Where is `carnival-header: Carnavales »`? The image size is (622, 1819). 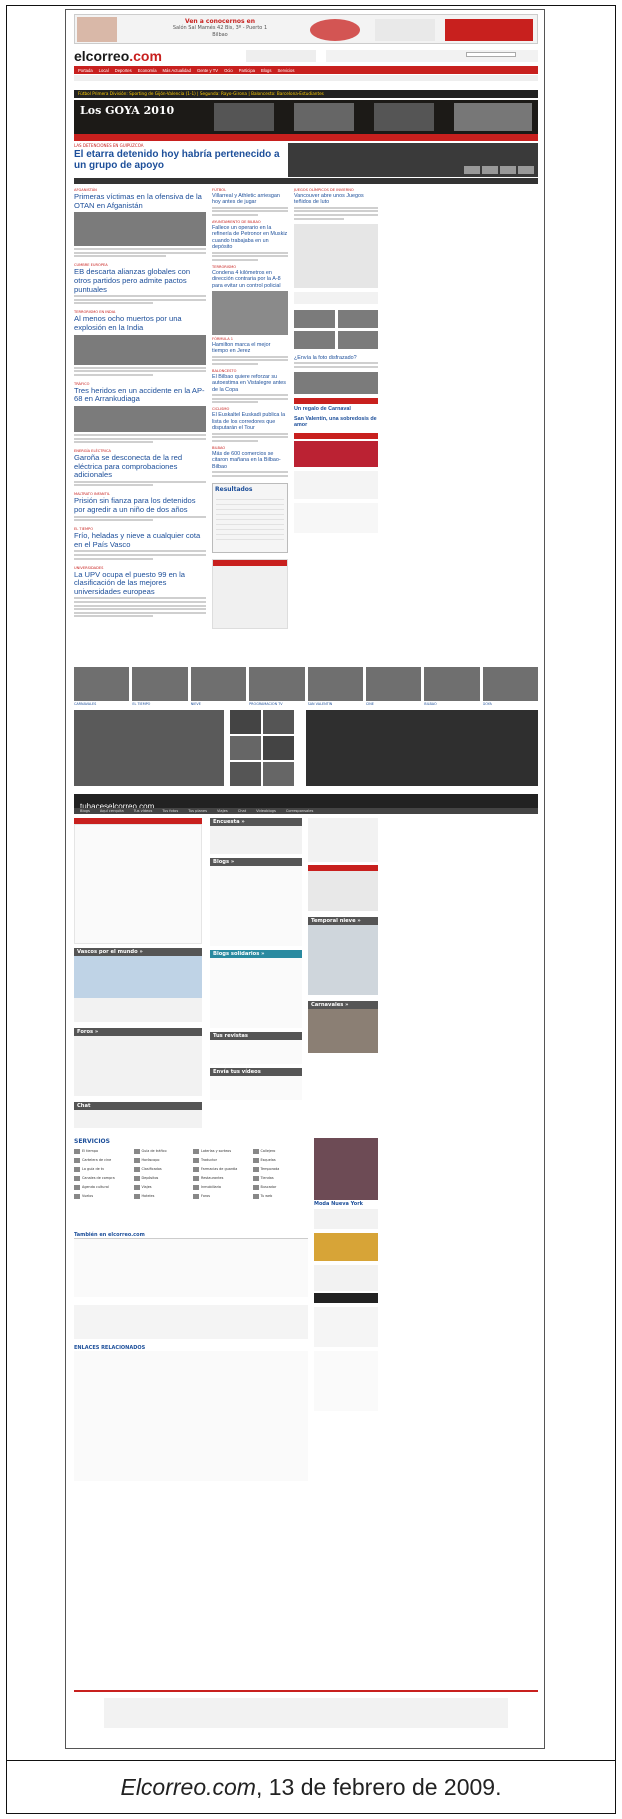 carnival-header: Carnavales » is located at coordinates (343, 1005).